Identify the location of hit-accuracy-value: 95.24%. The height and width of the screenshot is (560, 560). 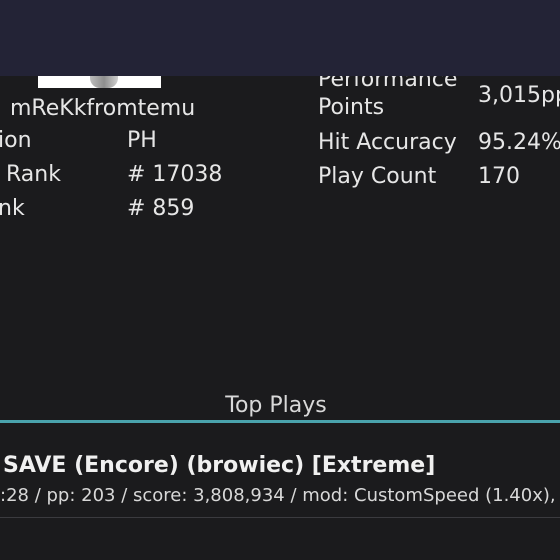
(519, 142).